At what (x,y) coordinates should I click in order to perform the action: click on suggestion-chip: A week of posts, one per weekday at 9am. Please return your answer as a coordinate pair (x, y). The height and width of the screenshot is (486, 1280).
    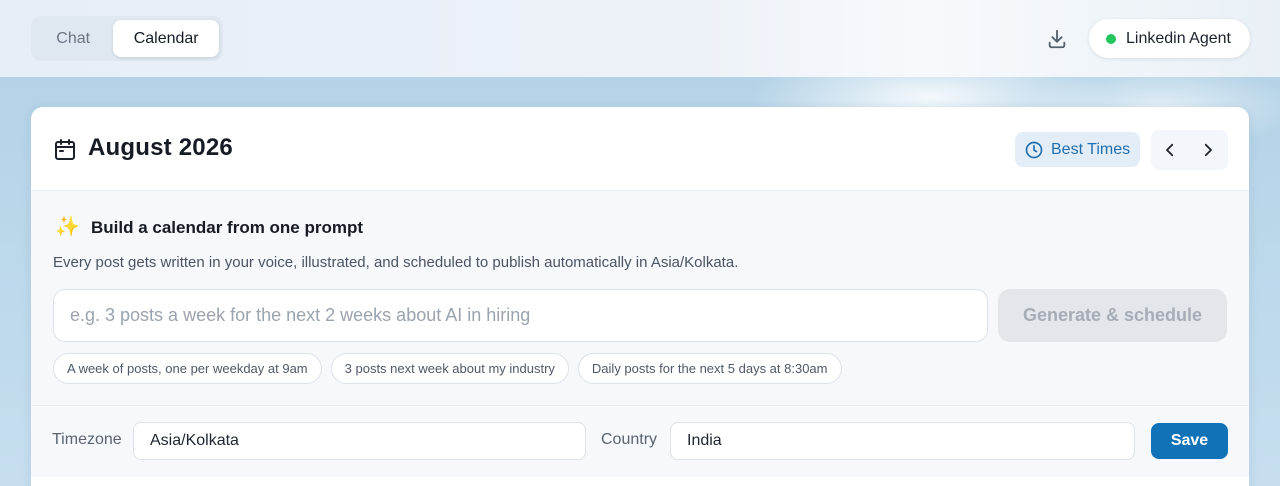
    Looking at the image, I should click on (187, 368).